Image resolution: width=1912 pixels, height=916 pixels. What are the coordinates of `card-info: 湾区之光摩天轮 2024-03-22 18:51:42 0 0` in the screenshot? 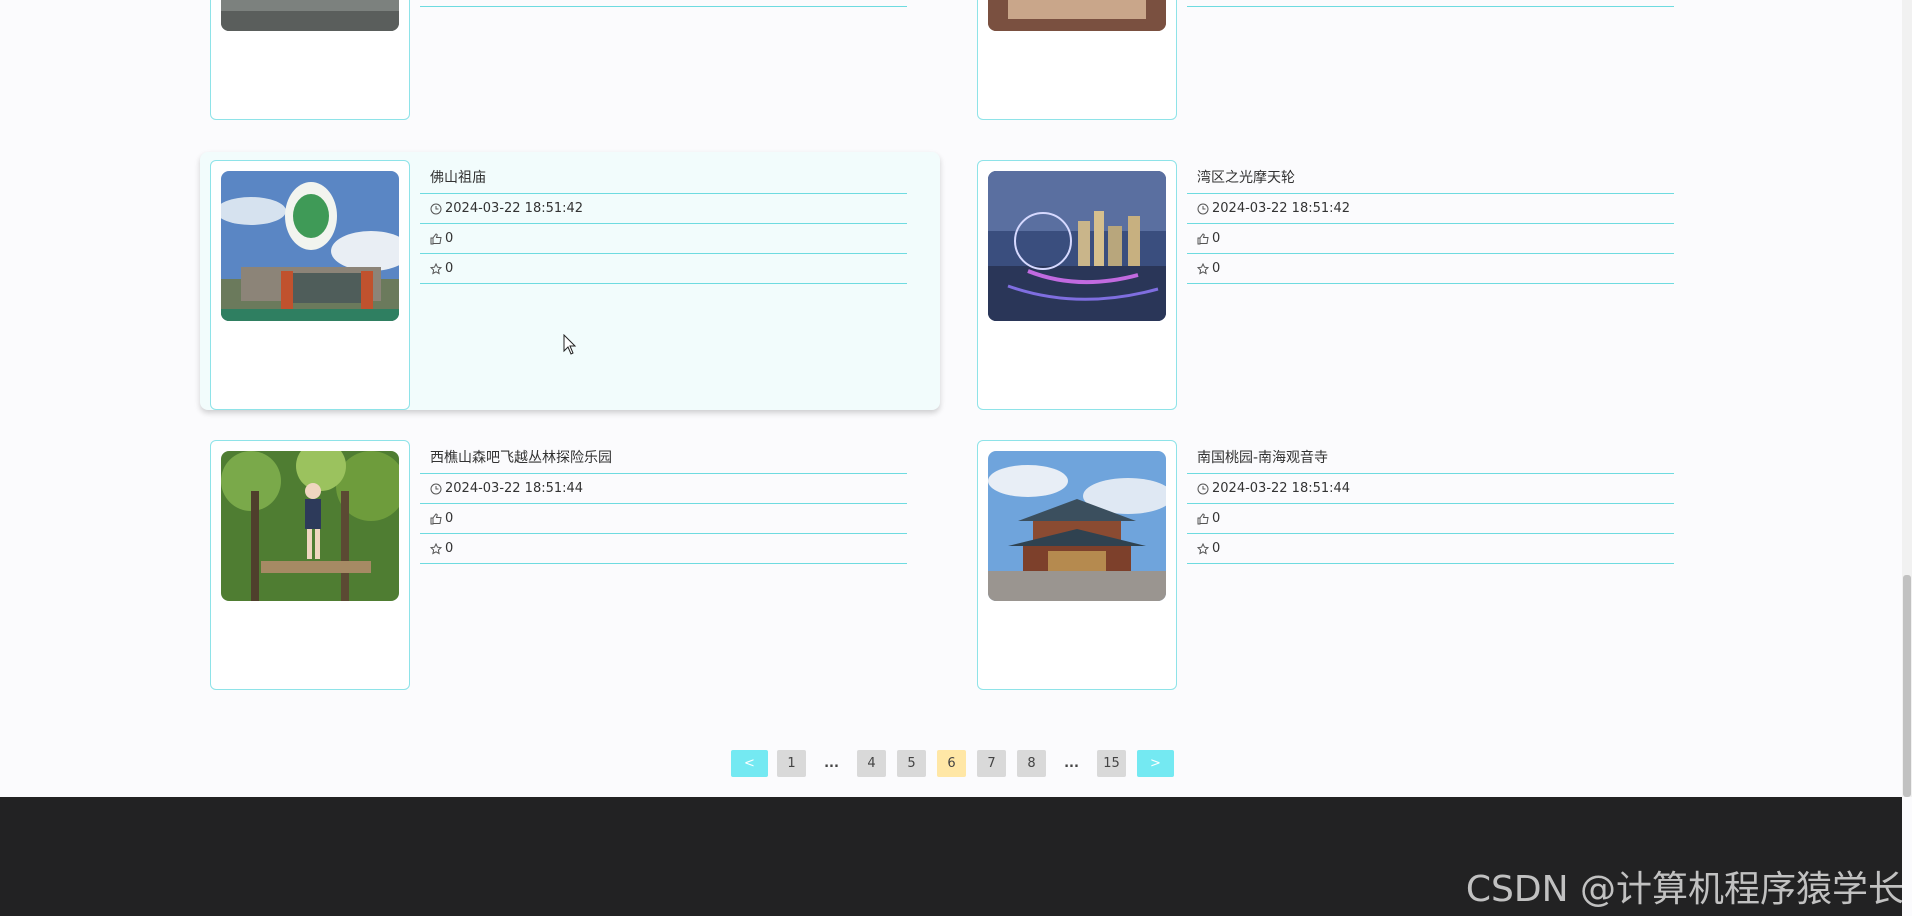 It's located at (1430, 222).